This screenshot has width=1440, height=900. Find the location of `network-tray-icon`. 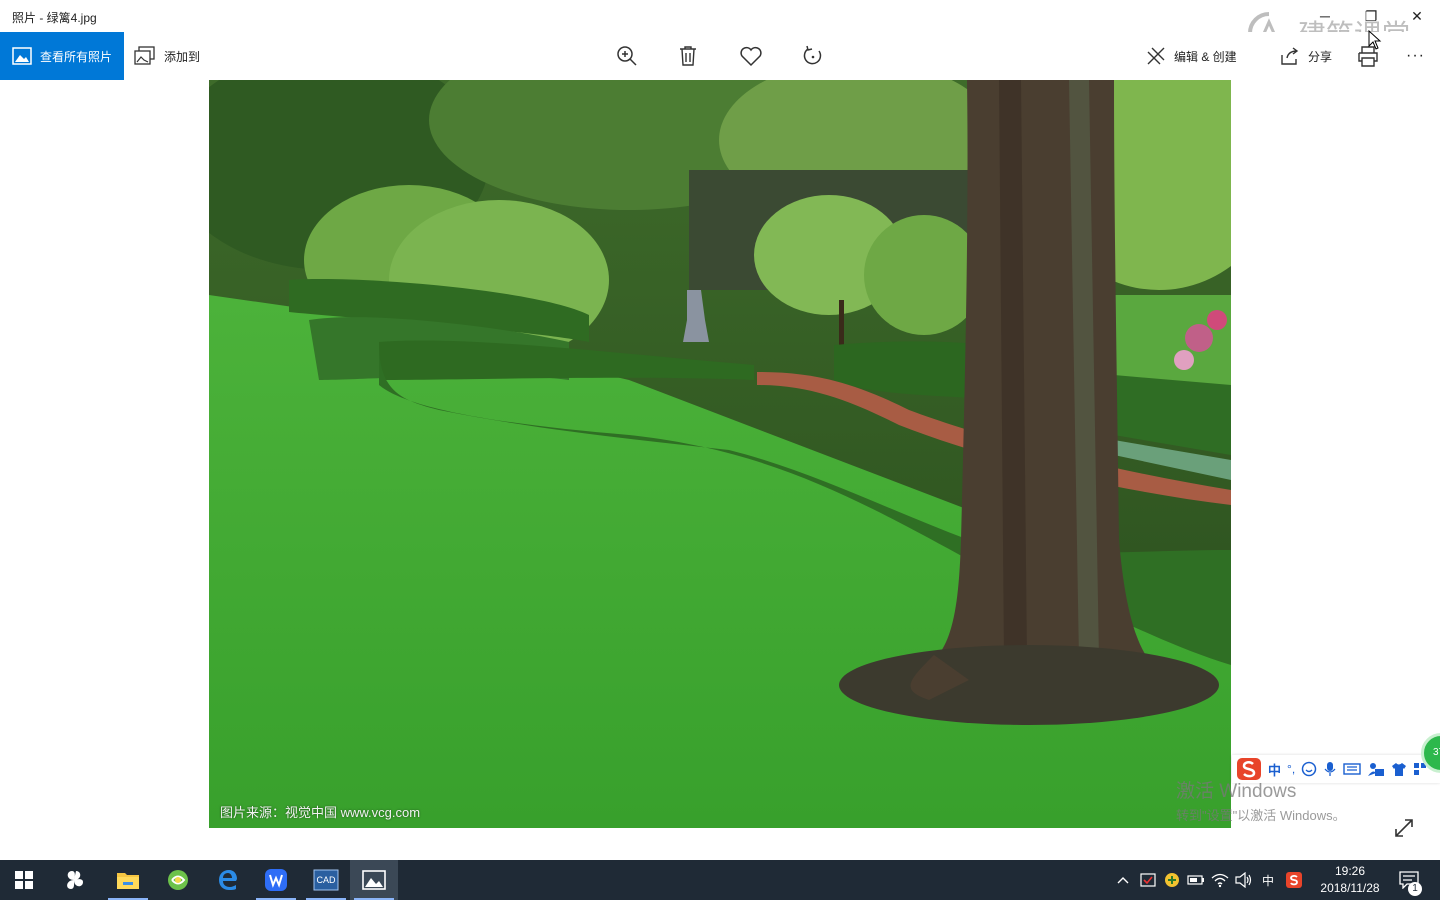

network-tray-icon is located at coordinates (1220, 880).